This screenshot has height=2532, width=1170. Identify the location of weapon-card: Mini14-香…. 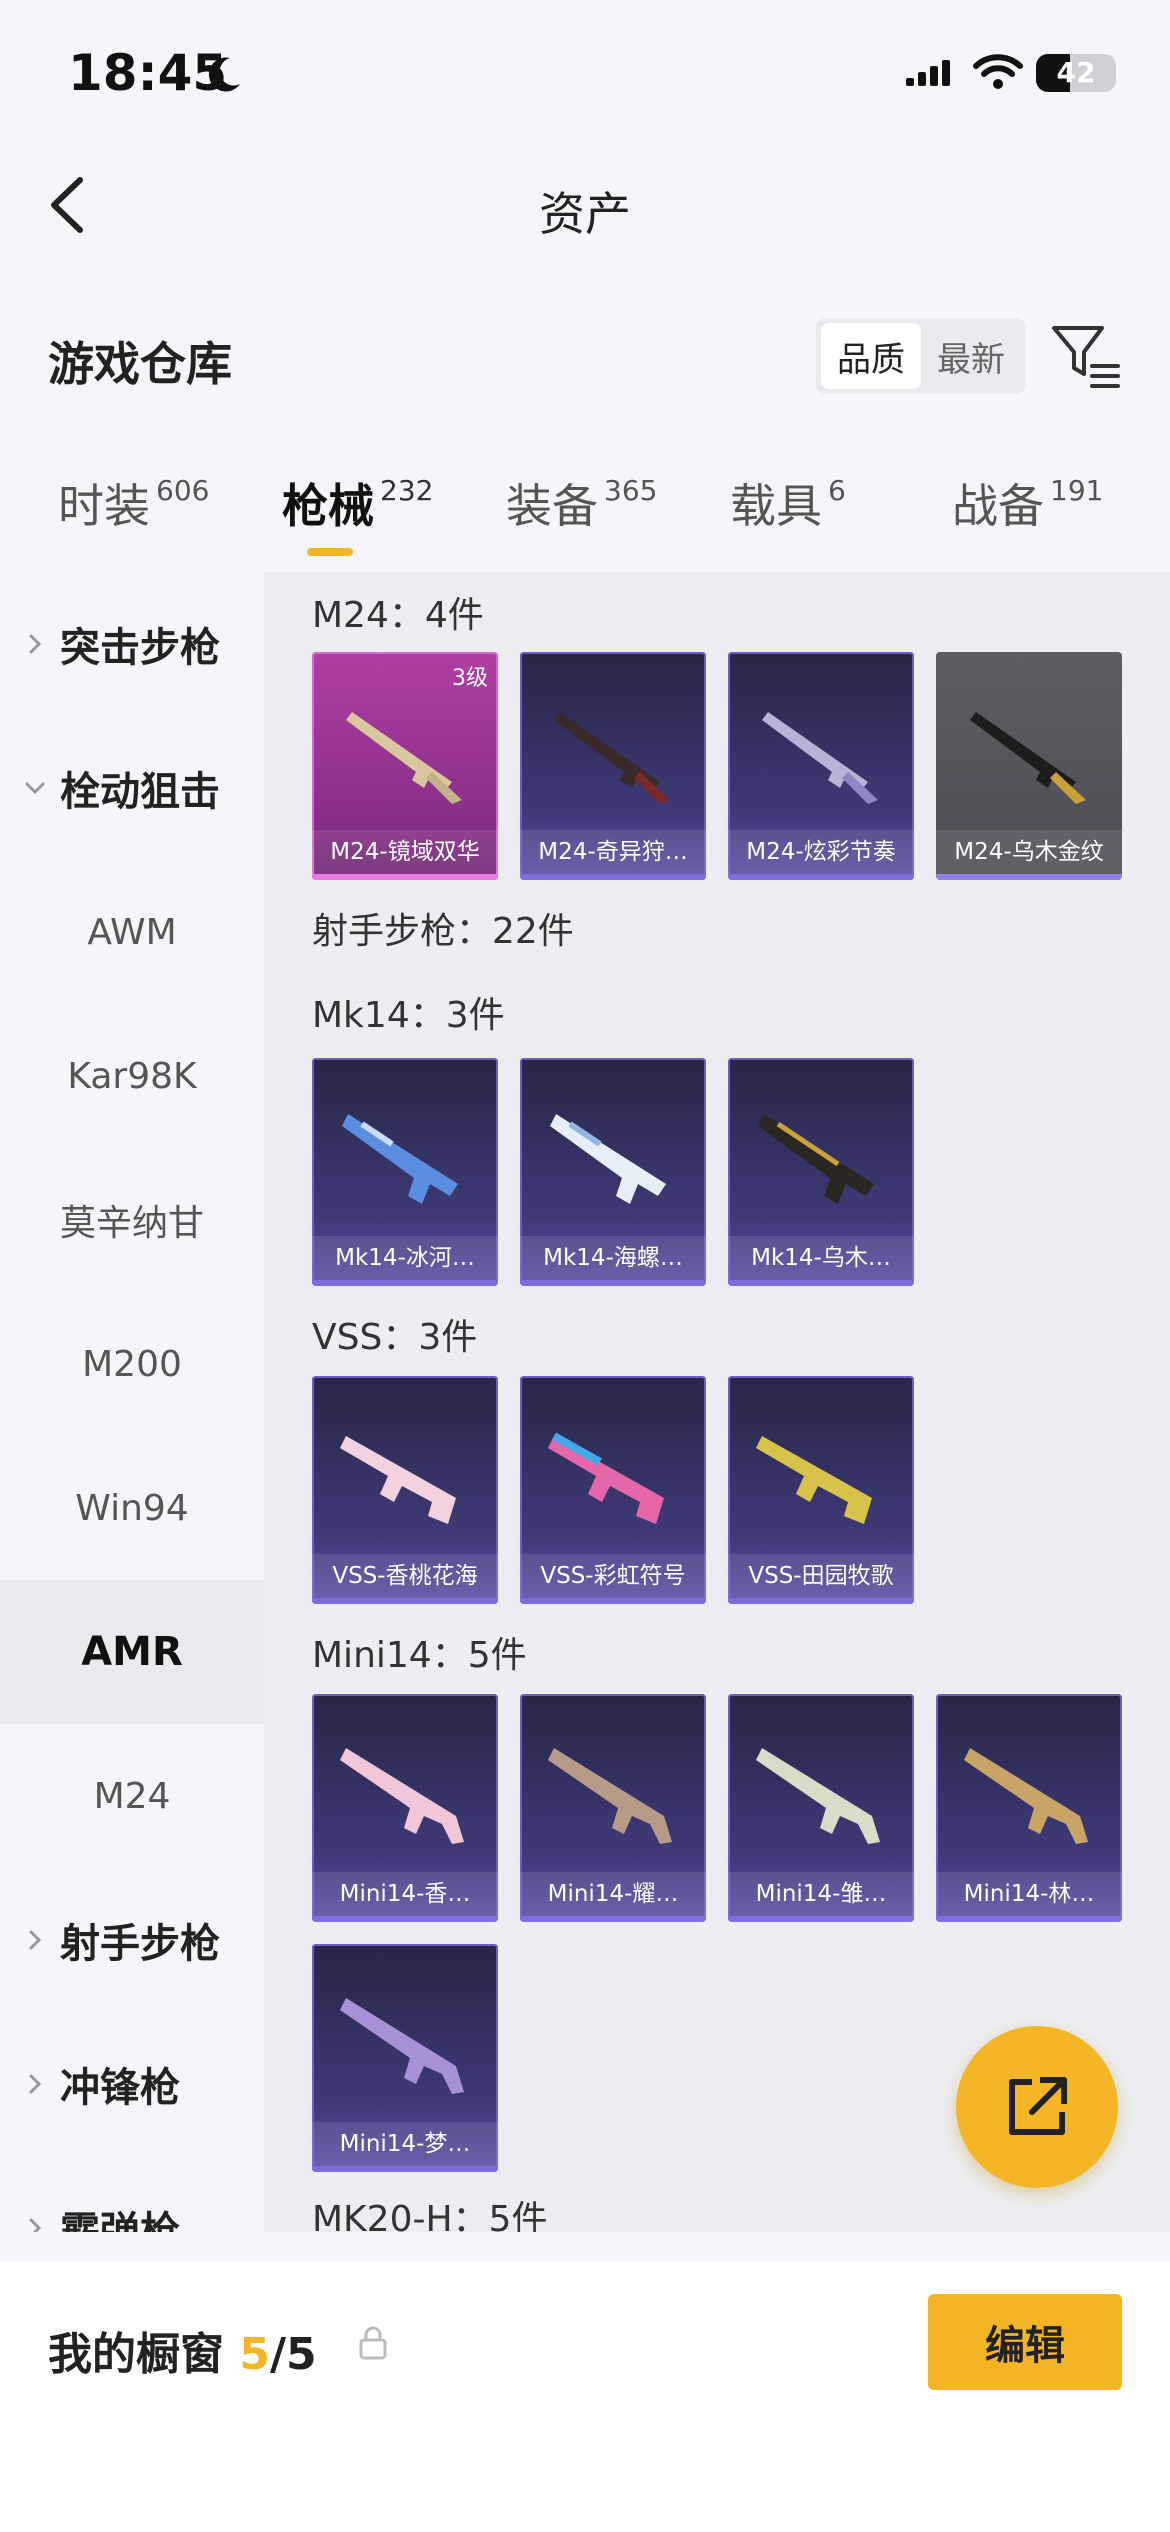
(405, 1808).